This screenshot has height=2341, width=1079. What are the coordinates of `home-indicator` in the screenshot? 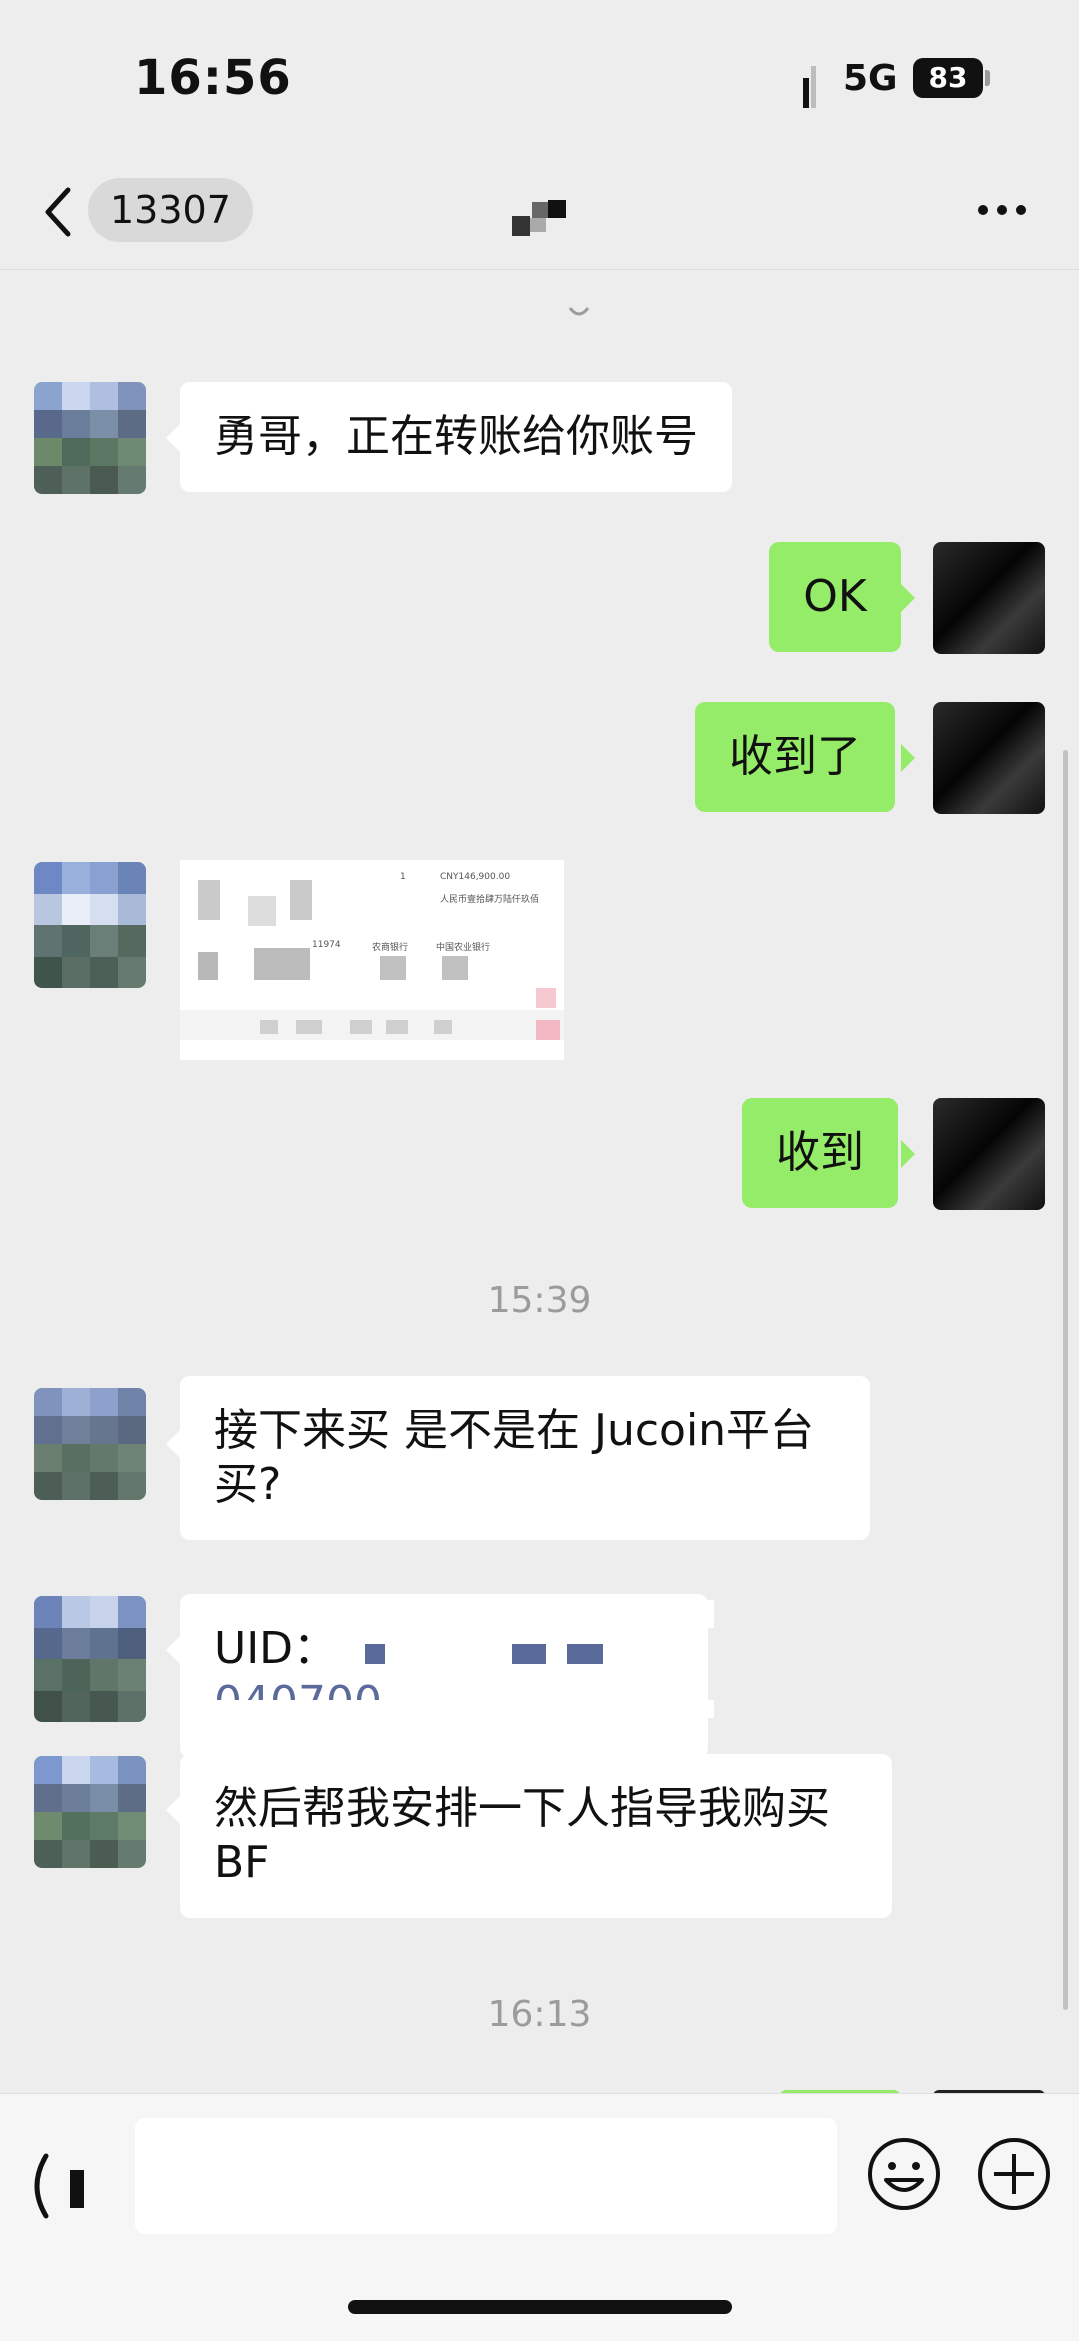 It's located at (540, 2307).